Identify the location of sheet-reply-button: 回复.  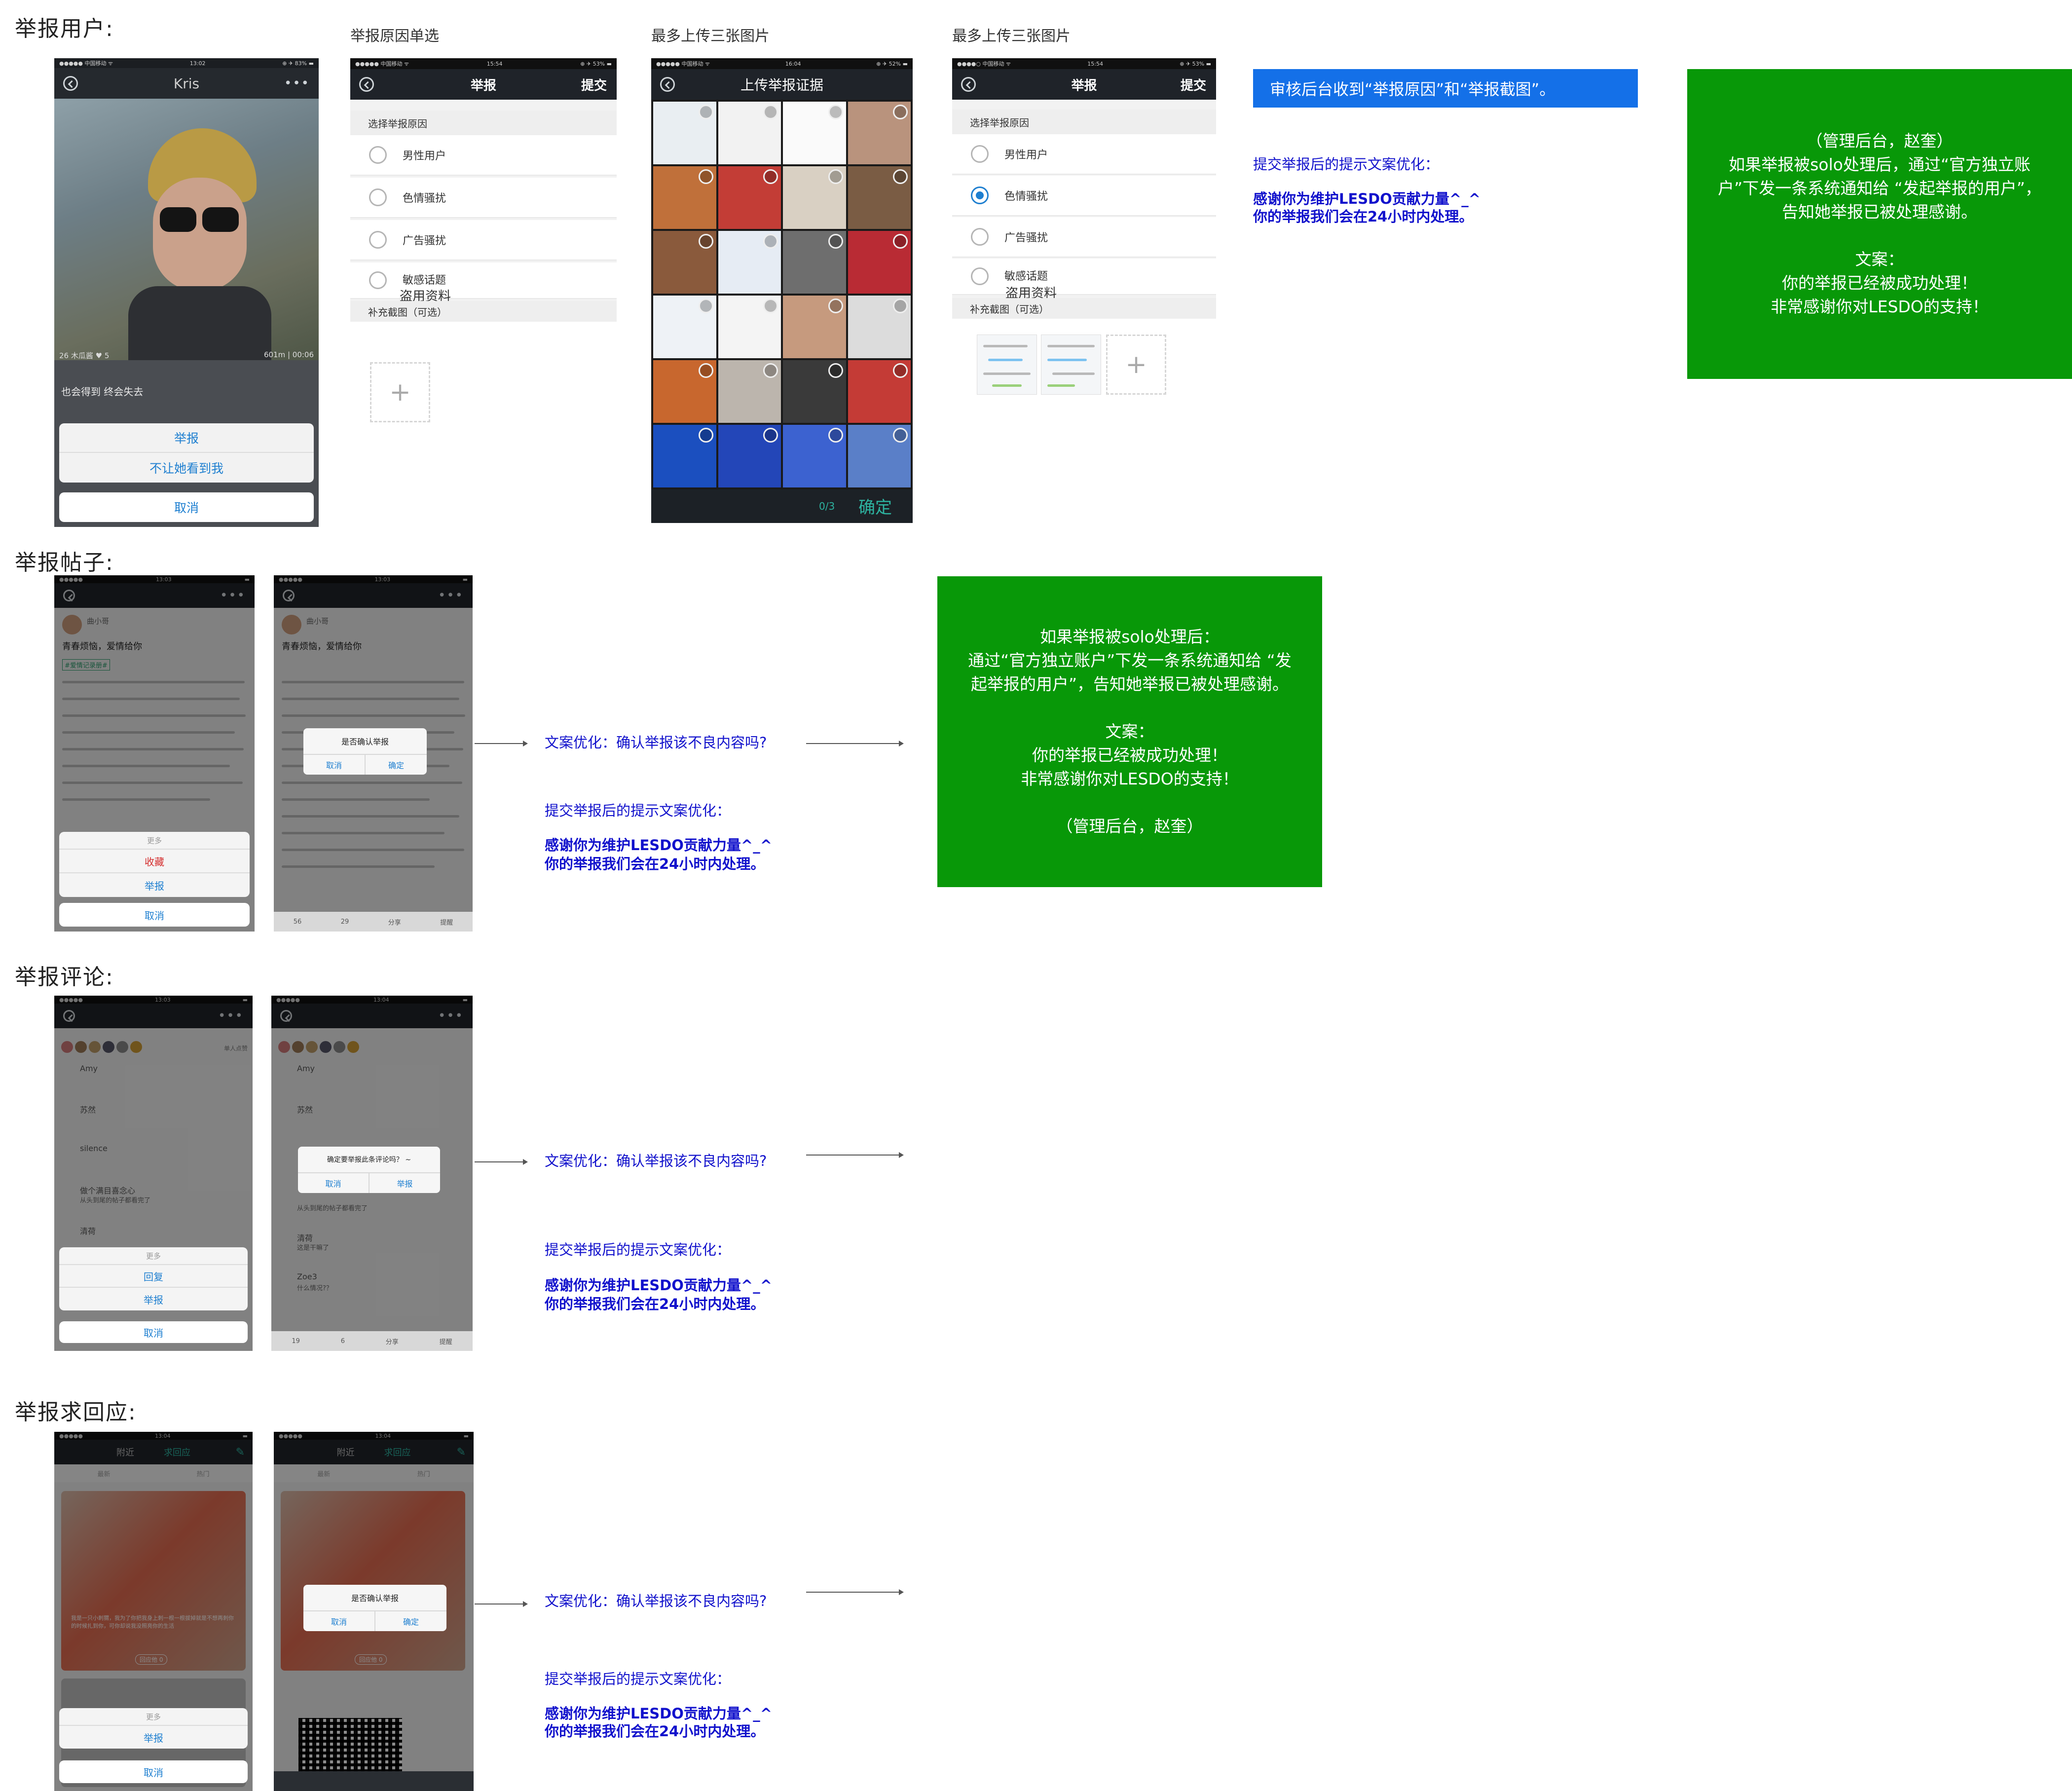
(154, 1276).